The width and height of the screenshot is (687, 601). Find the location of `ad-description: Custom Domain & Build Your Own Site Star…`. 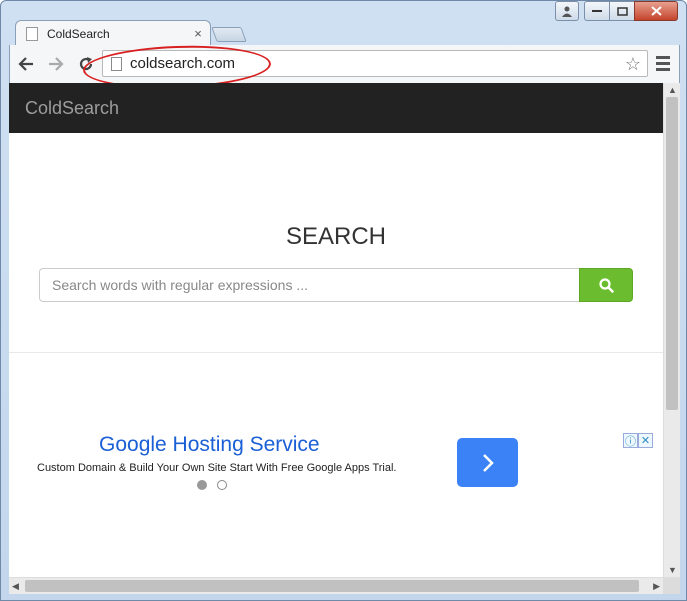

ad-description: Custom Domain & Build Your Own Site Star… is located at coordinates (217, 468).